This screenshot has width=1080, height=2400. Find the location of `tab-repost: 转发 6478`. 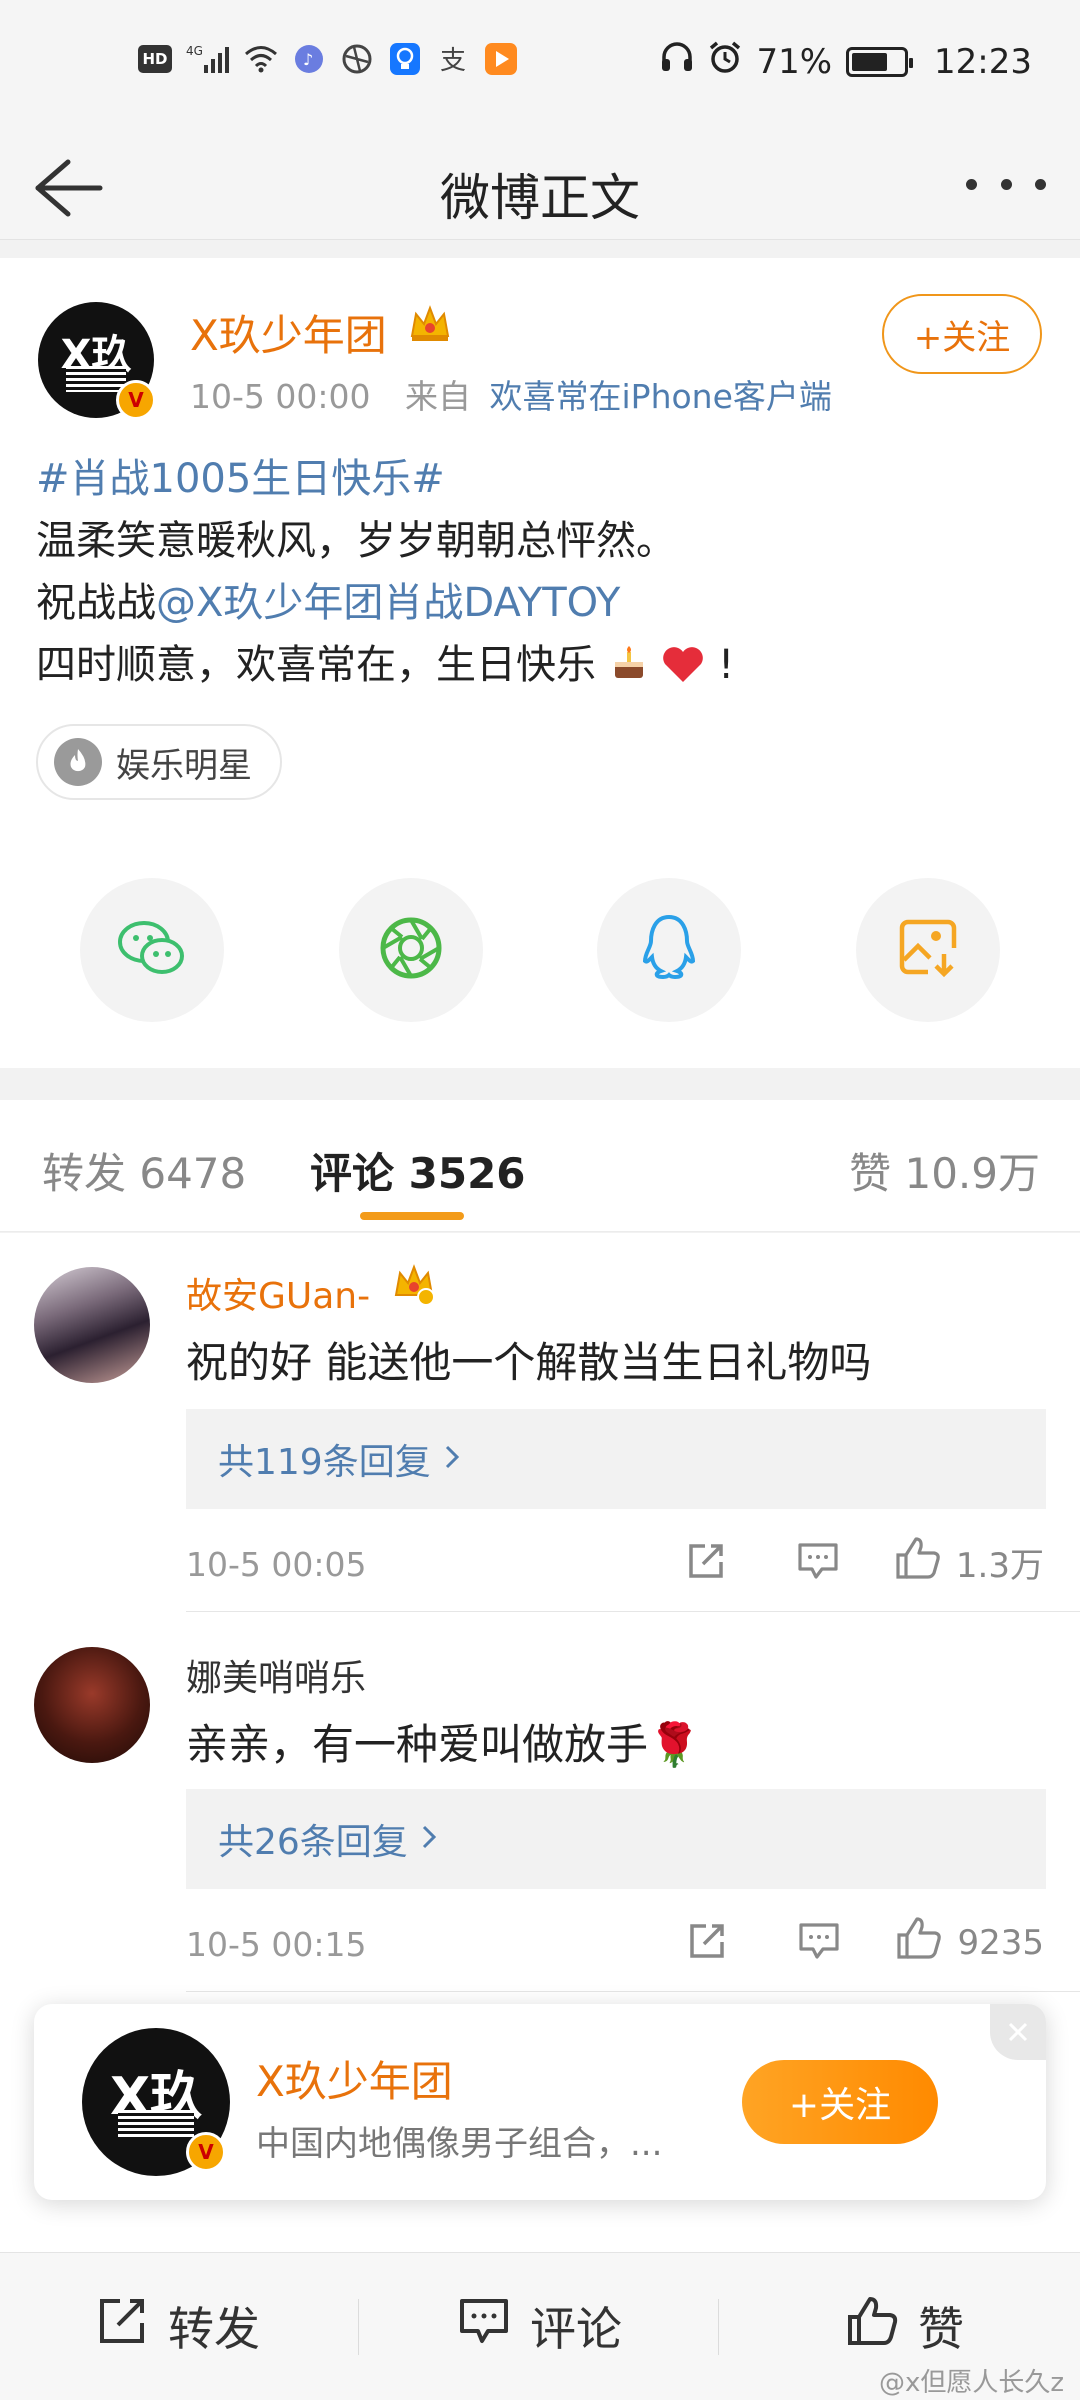

tab-repost: 转发 6478 is located at coordinates (144, 1170).